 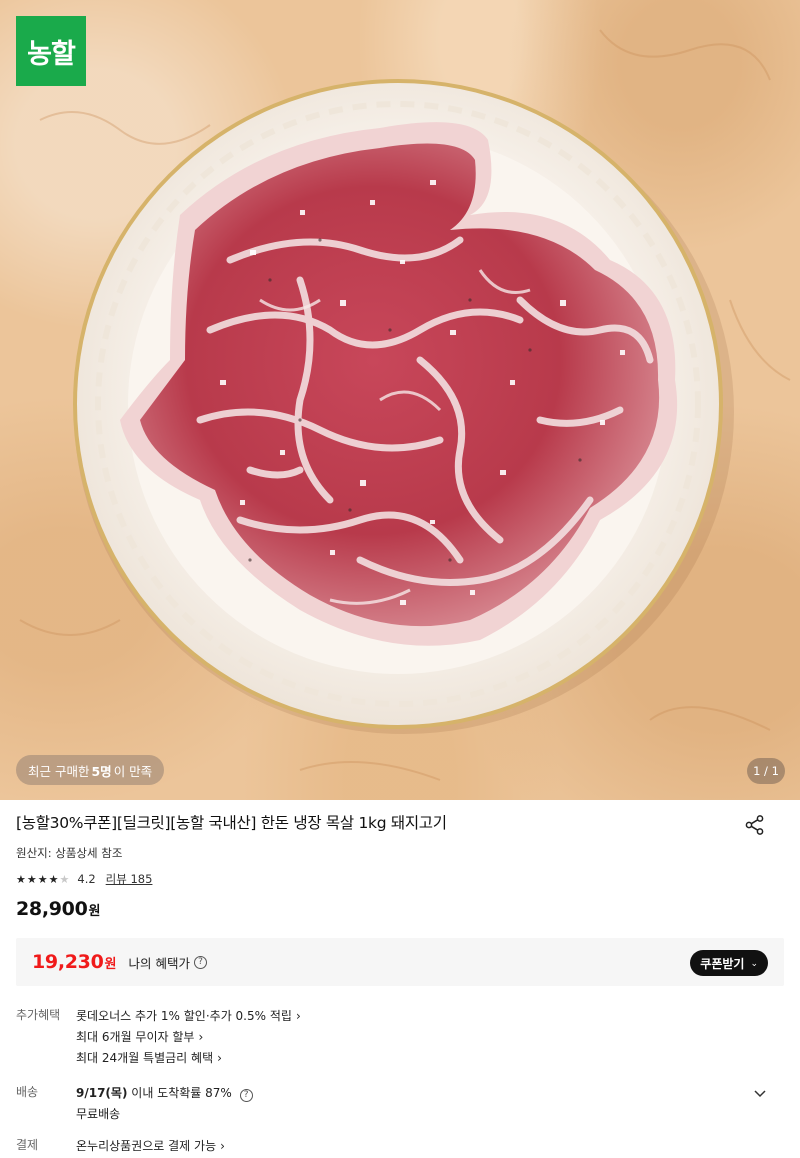 What do you see at coordinates (760, 1093) in the screenshot?
I see `chevron-down-icon` at bounding box center [760, 1093].